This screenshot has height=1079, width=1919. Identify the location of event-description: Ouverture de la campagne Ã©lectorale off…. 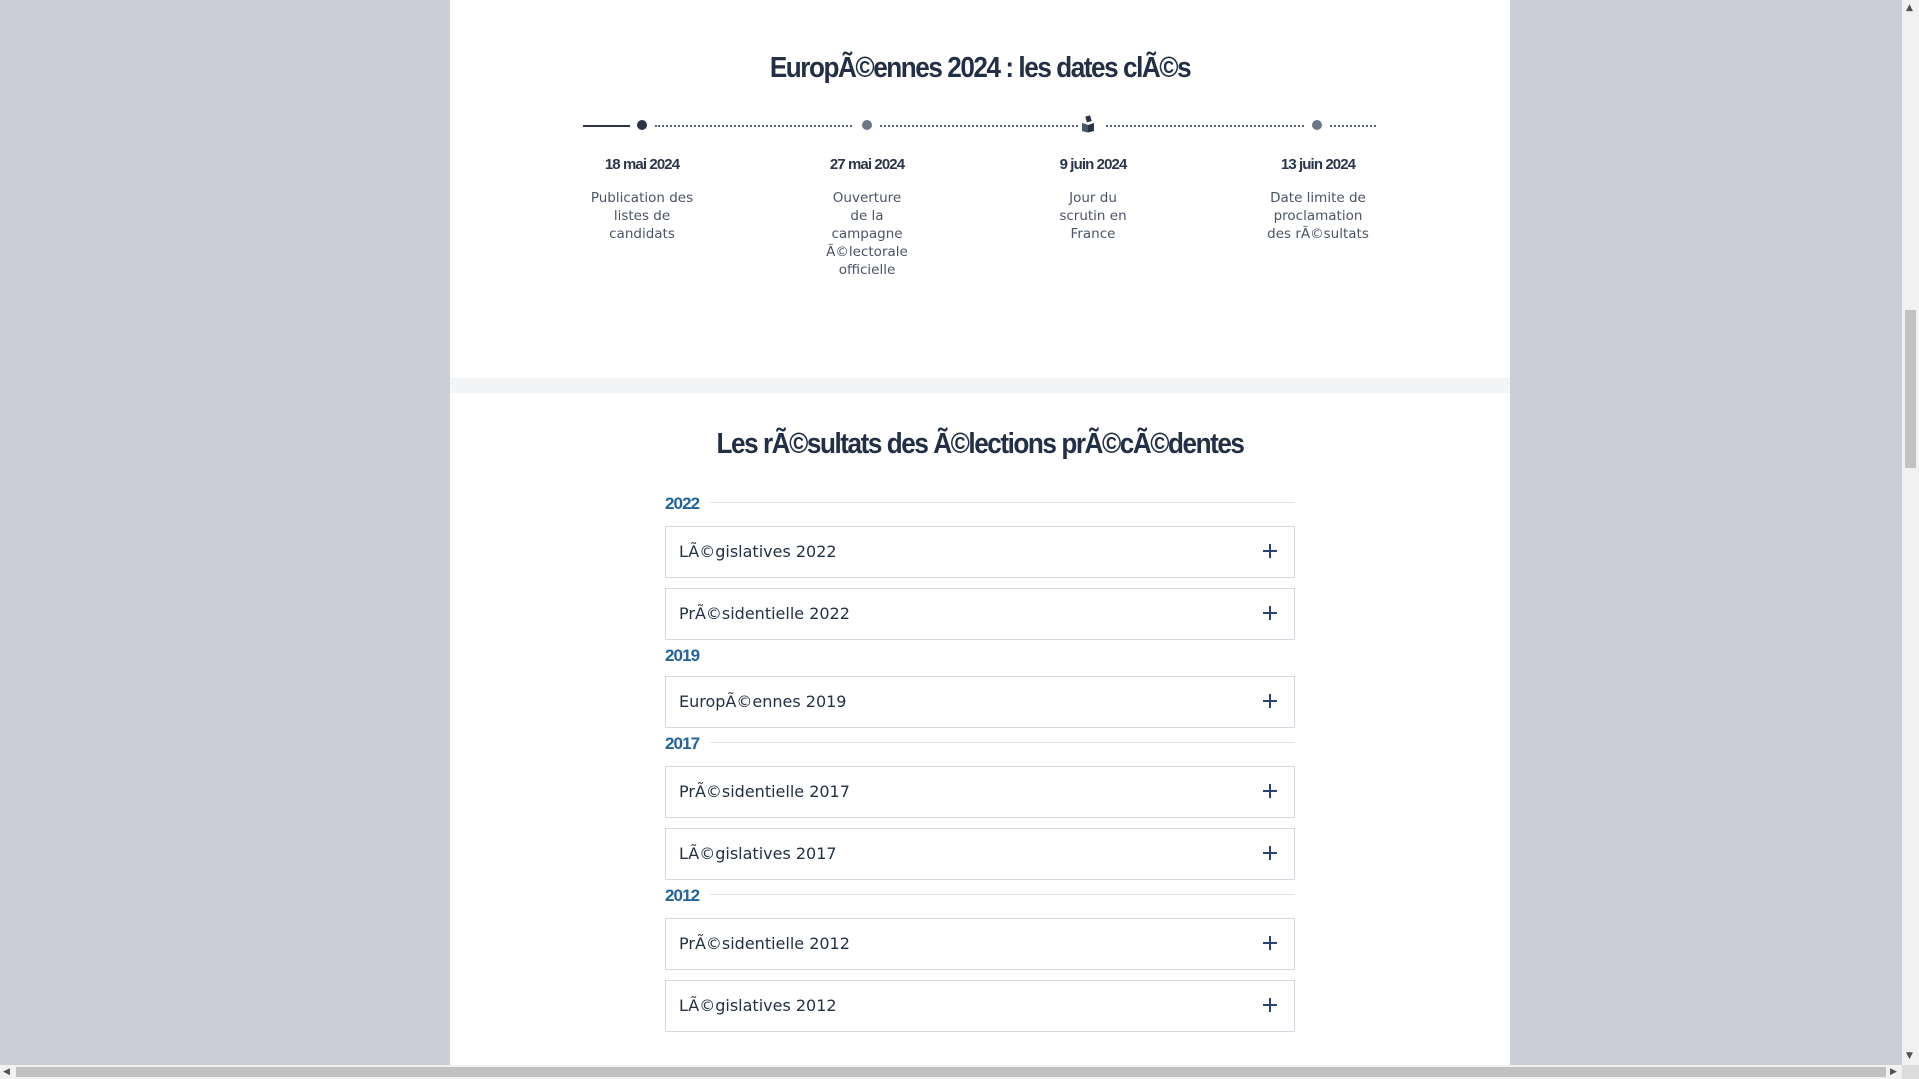
(867, 234).